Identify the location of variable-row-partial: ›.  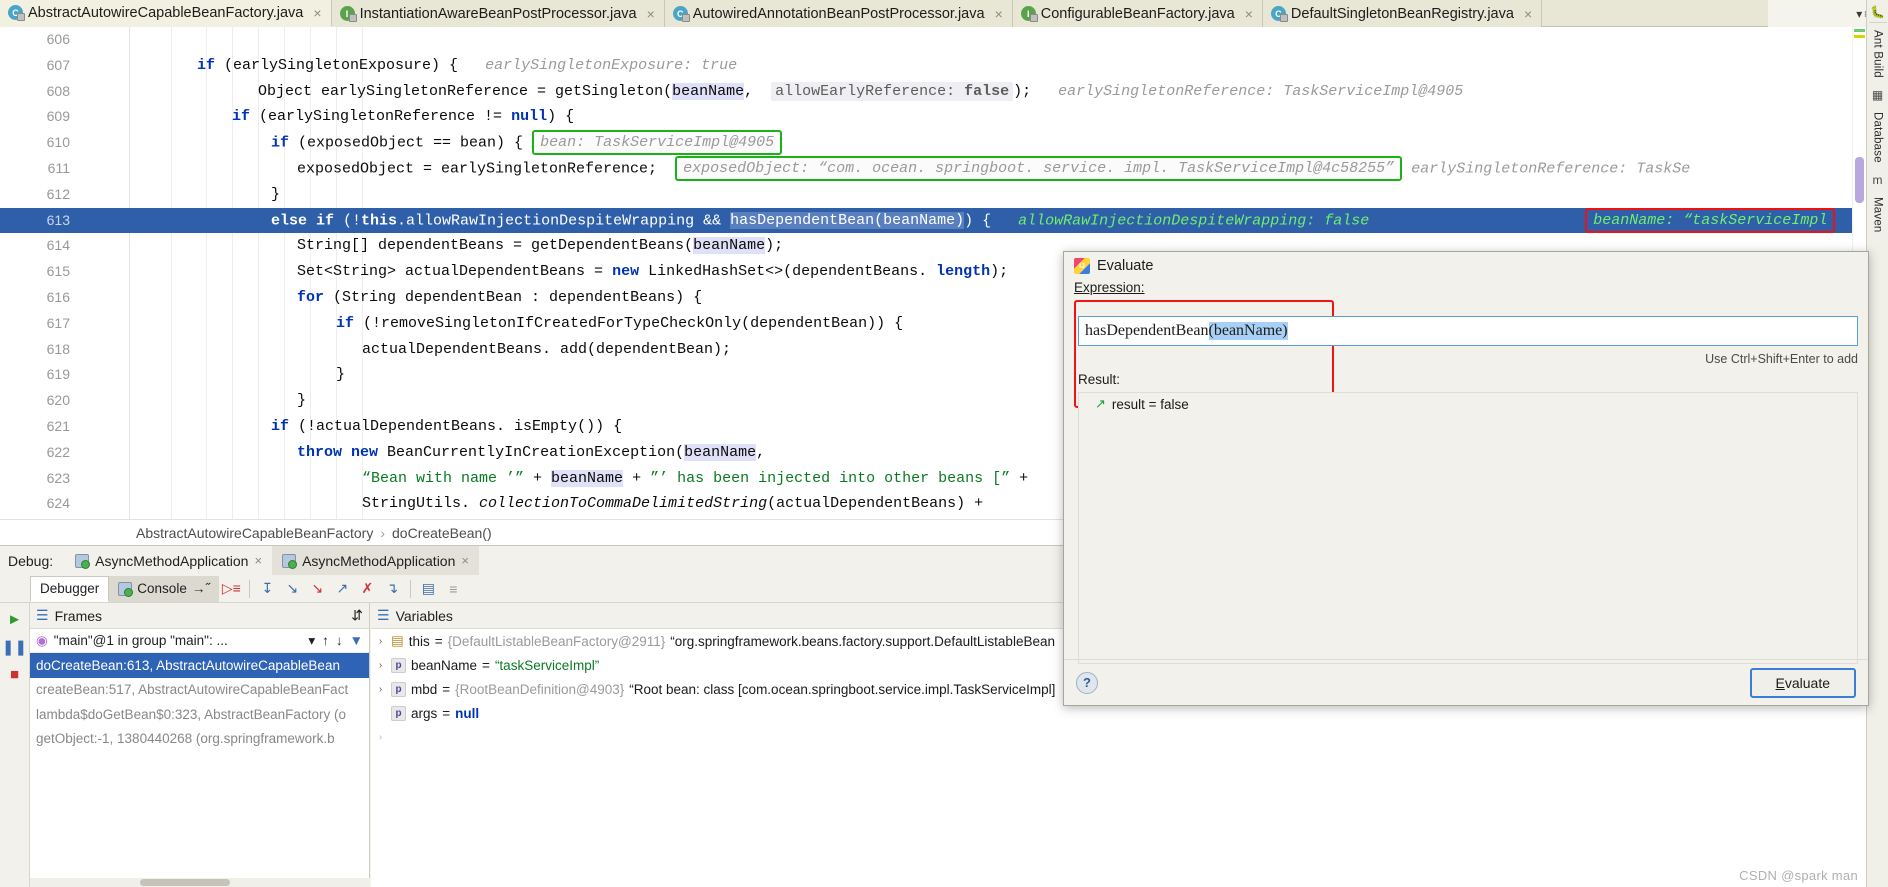
(1118, 737).